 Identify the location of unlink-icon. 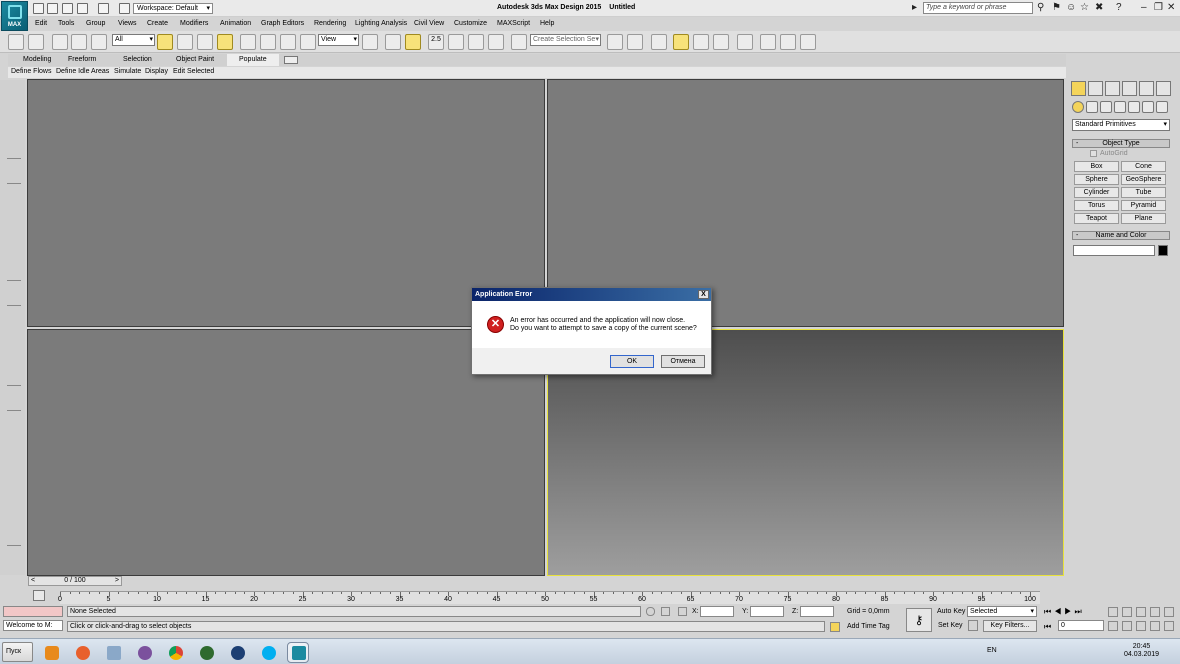
(79, 42).